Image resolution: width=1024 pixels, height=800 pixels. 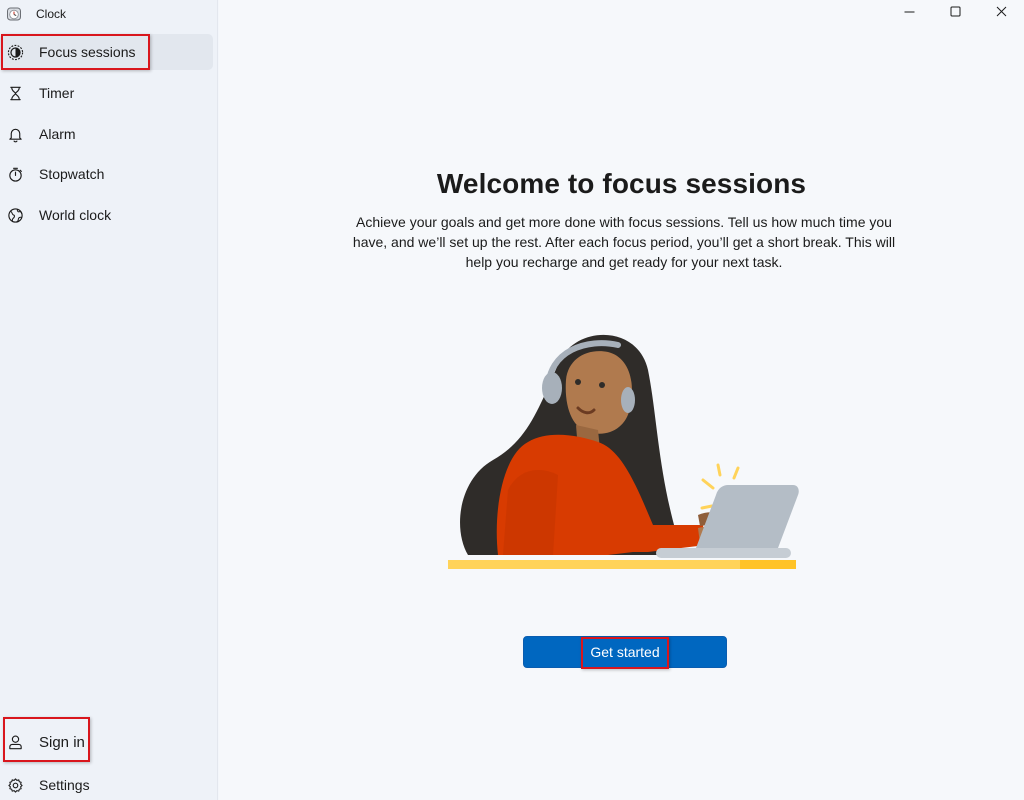 I want to click on clock-app-icon, so click(x=14, y=14).